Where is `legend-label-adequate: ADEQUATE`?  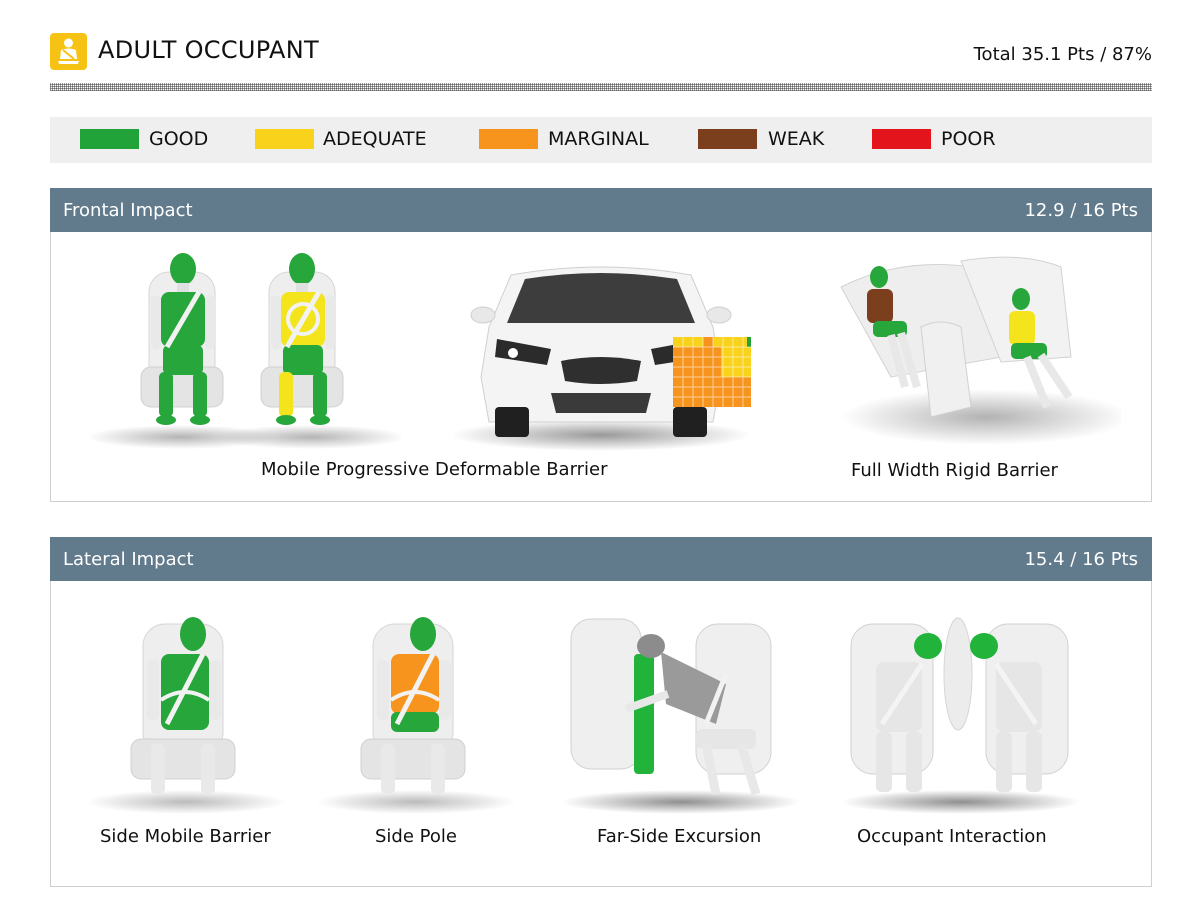
legend-label-adequate: ADEQUATE is located at coordinates (375, 139).